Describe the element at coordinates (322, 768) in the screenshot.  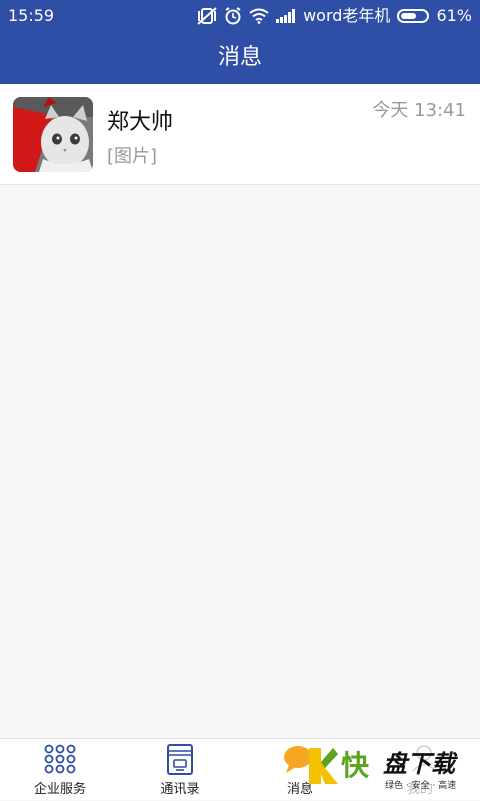
I see `watermark-logo-icon` at that location.